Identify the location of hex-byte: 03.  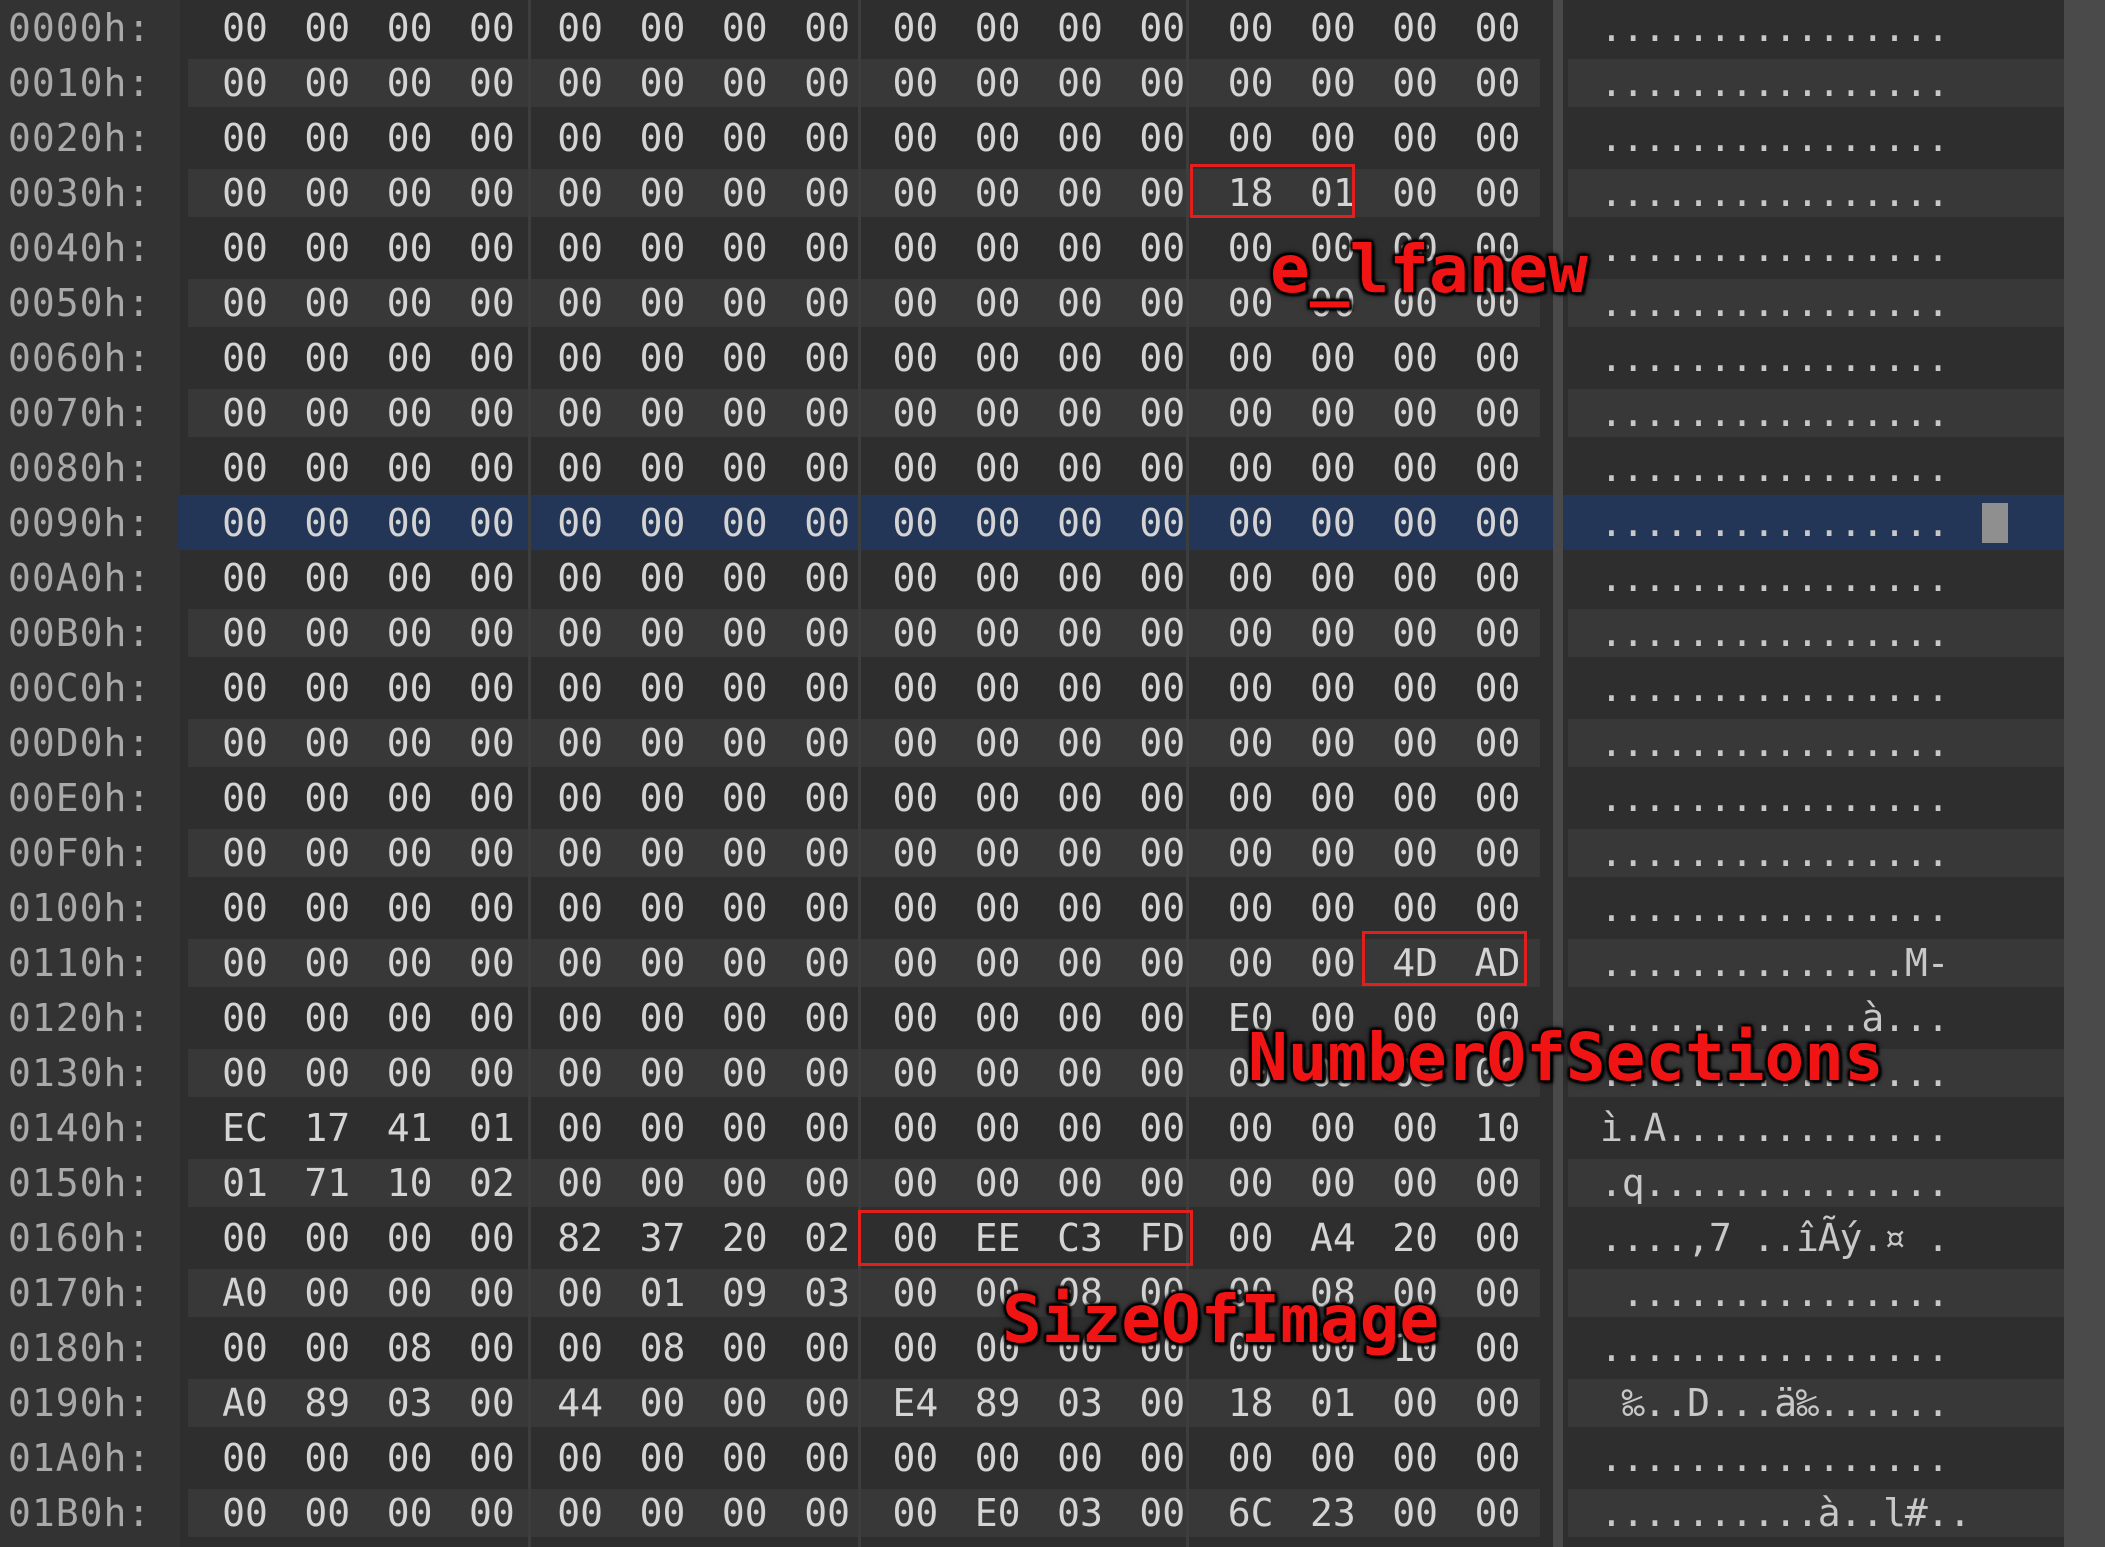
(1080, 1403).